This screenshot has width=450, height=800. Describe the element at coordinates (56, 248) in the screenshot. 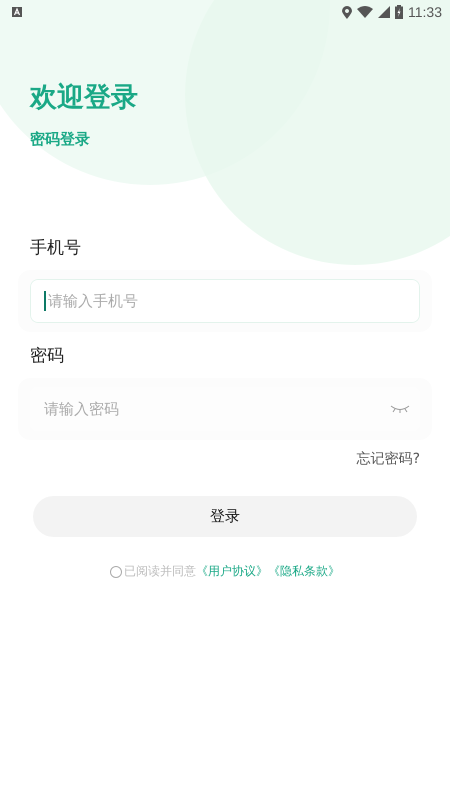

I see `field-label: 手机号` at that location.